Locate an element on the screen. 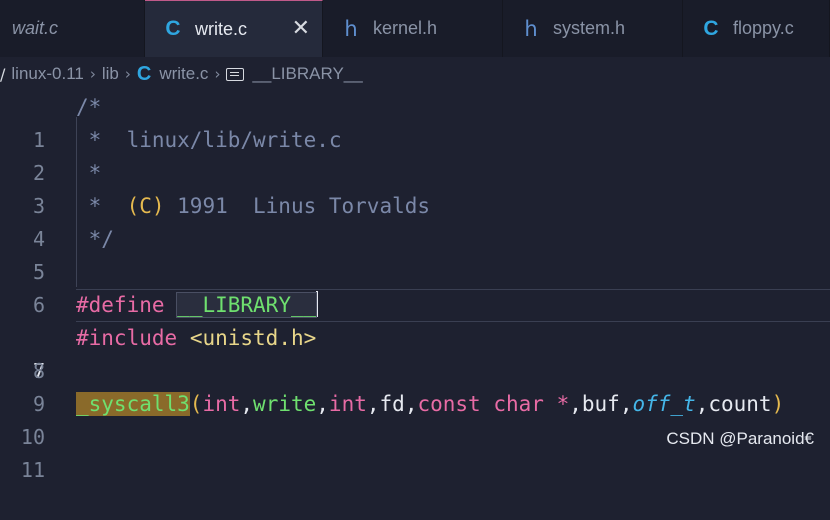 The height and width of the screenshot is (520, 830). type-token: off_t is located at coordinates (664, 404).